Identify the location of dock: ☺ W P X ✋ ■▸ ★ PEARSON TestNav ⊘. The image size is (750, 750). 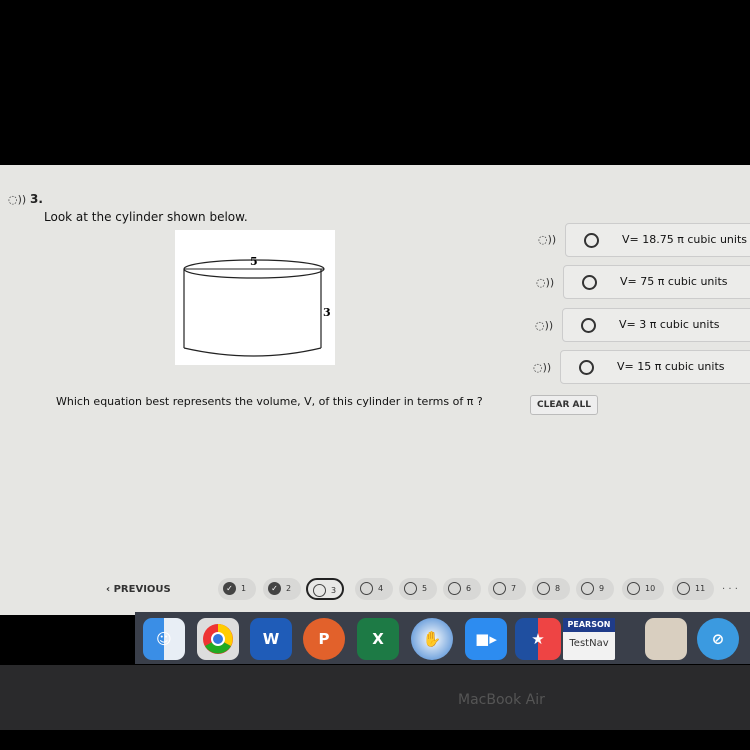
(442, 638).